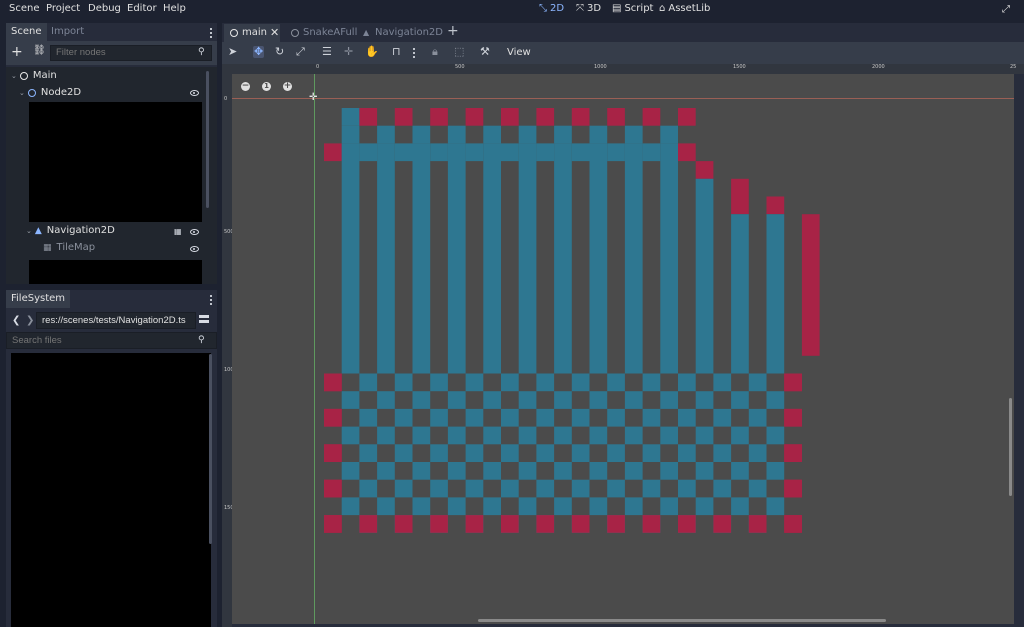 Image resolution: width=1024 pixels, height=627 pixels. What do you see at coordinates (396, 52) in the screenshot?
I see `snap-icon: ⊓` at bounding box center [396, 52].